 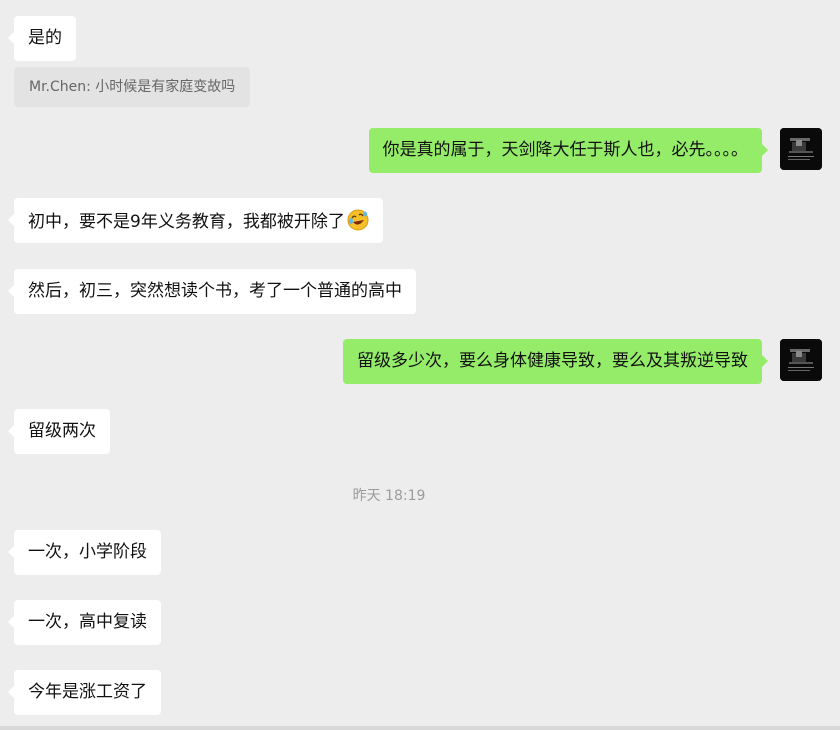 I want to click on input-area-divider, so click(x=420, y=728).